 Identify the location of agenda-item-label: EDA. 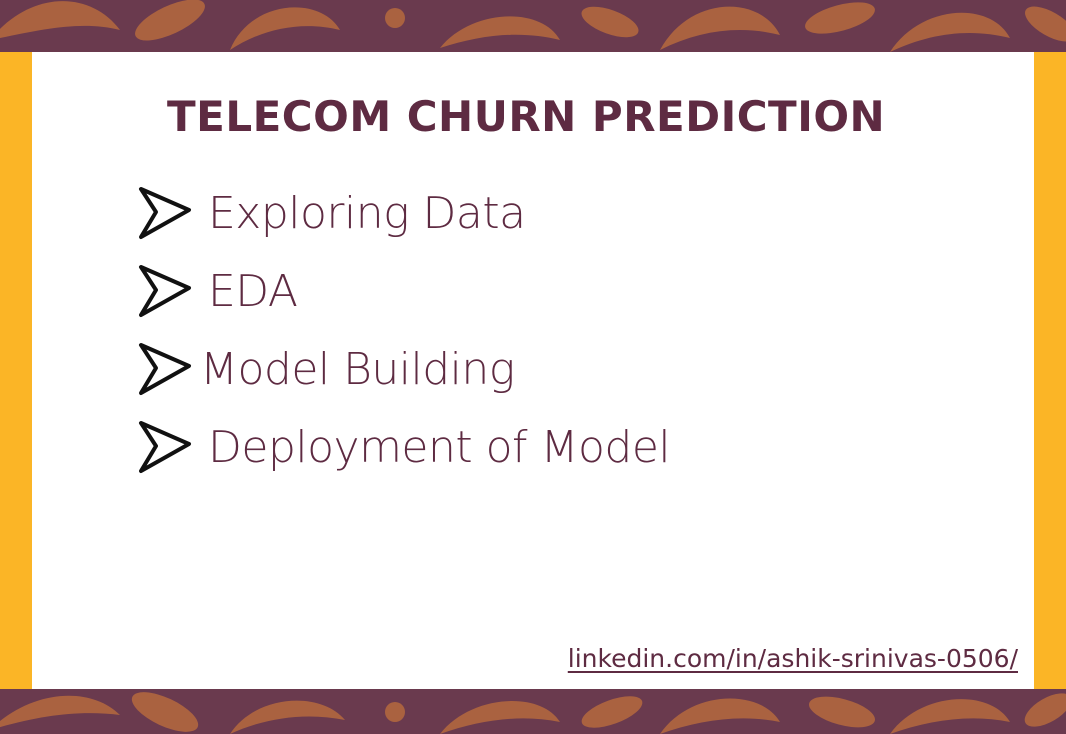
(253, 291).